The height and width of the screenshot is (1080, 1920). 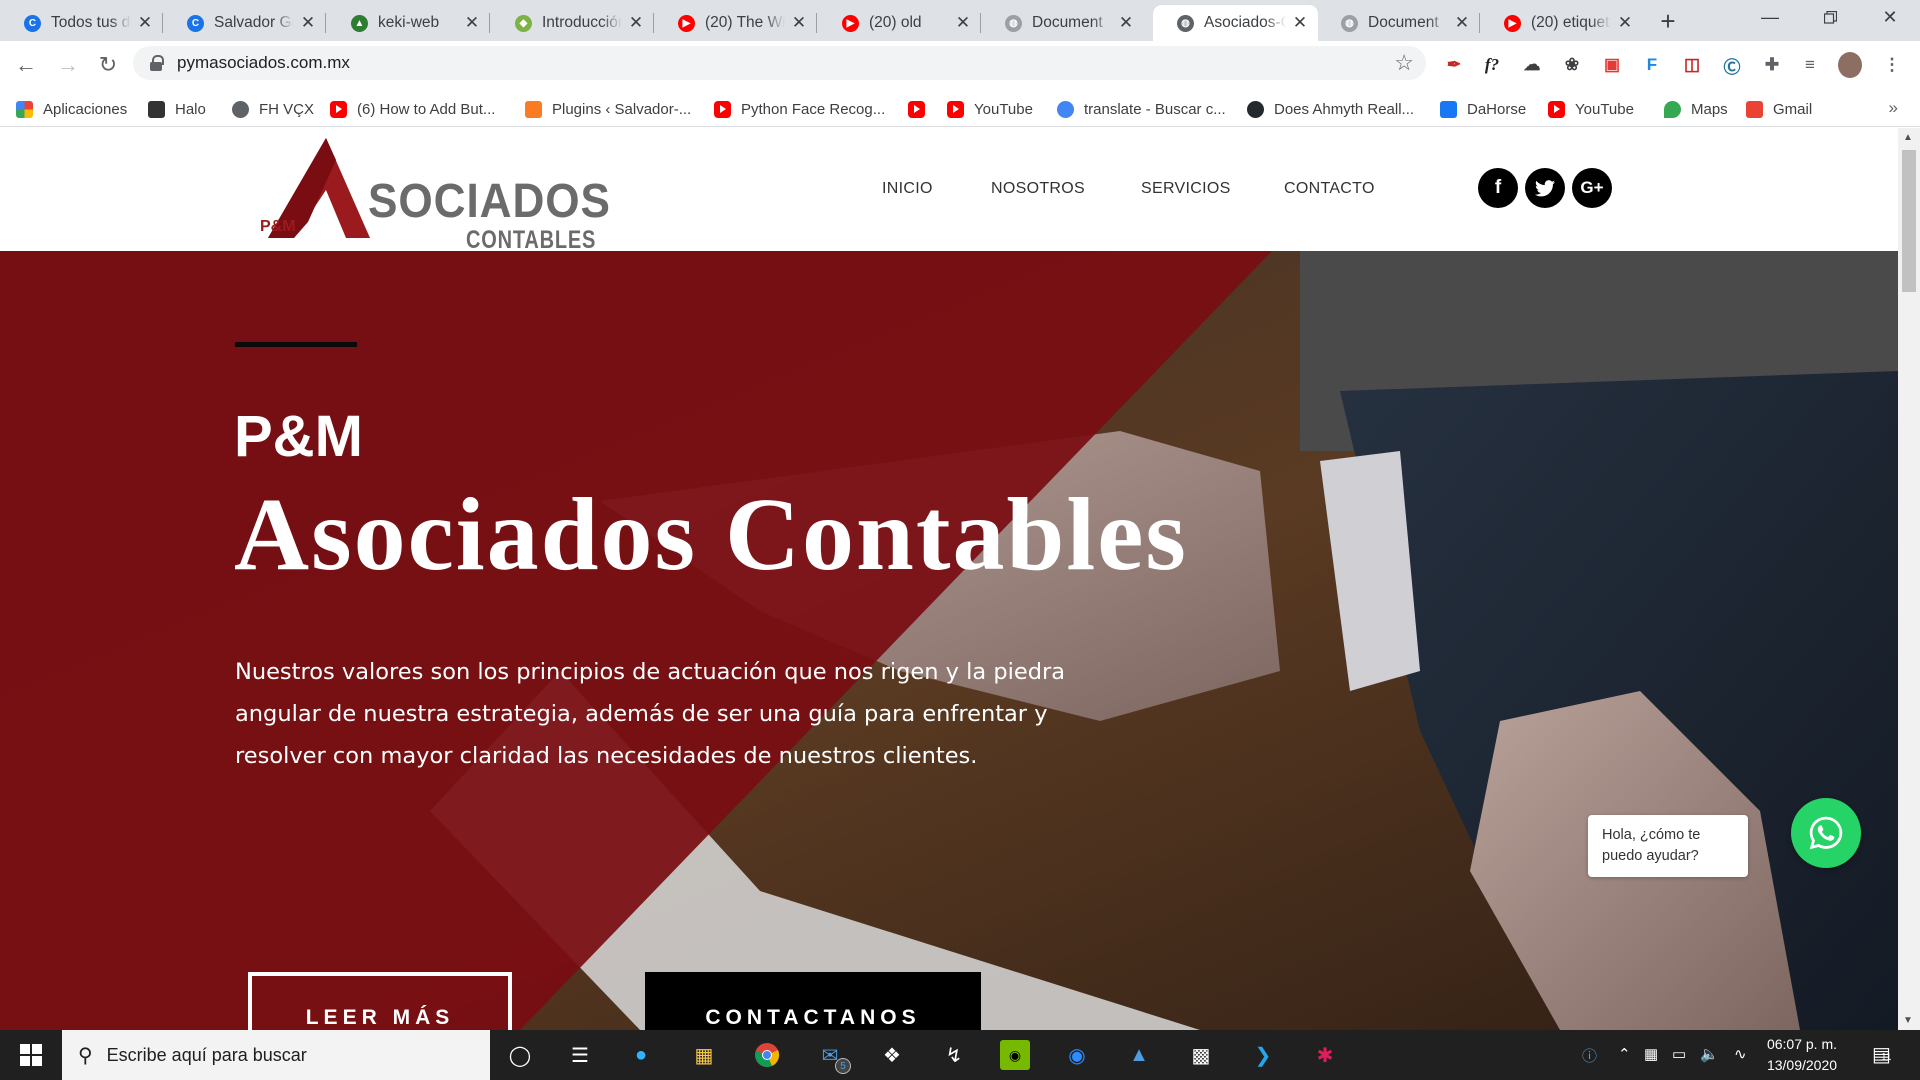 What do you see at coordinates (1772, 65) in the screenshot?
I see `extensions-puzzle-icon: ✚` at bounding box center [1772, 65].